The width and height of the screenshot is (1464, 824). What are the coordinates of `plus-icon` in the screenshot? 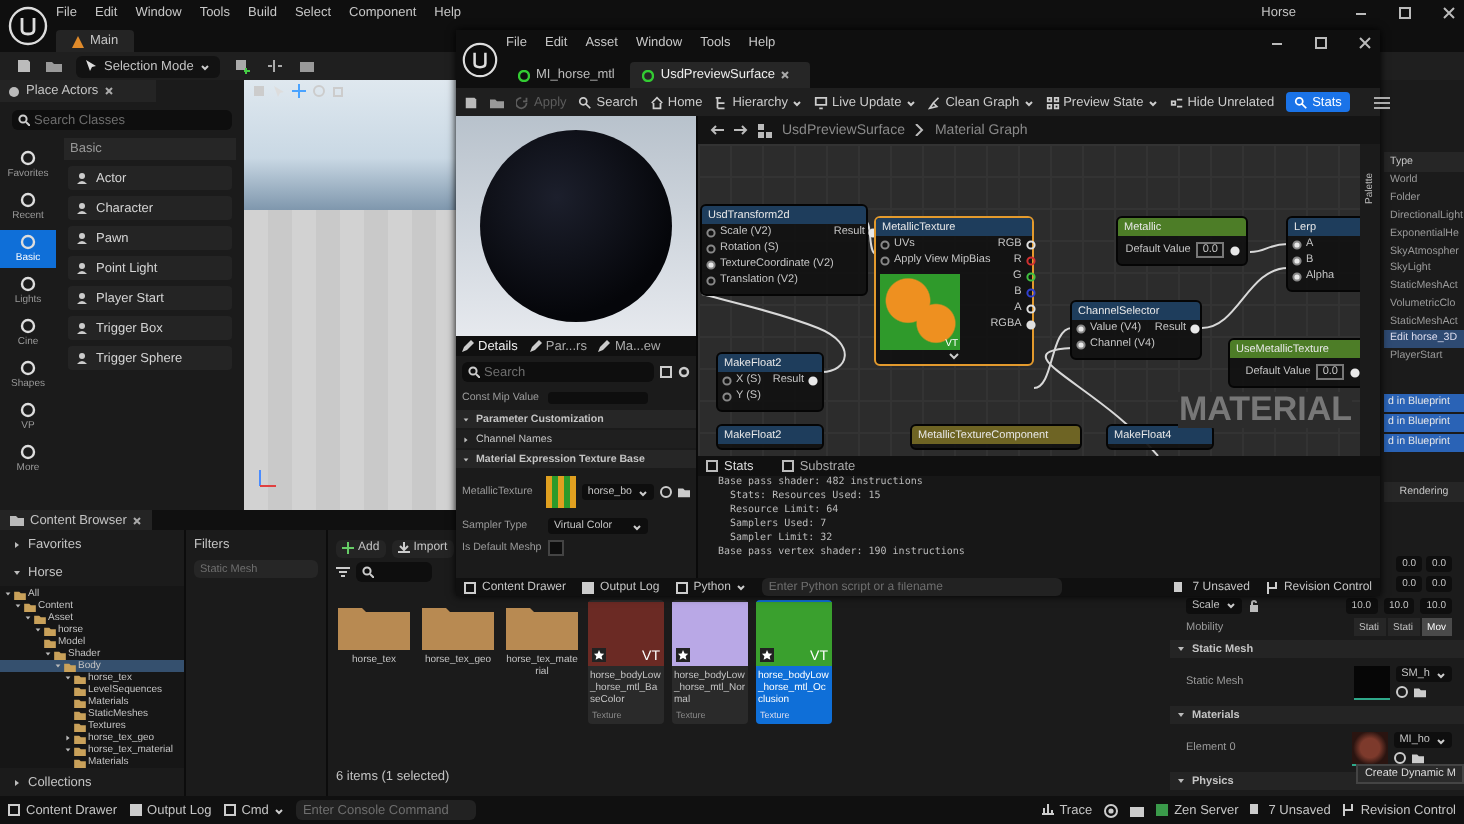 It's located at (348, 548).